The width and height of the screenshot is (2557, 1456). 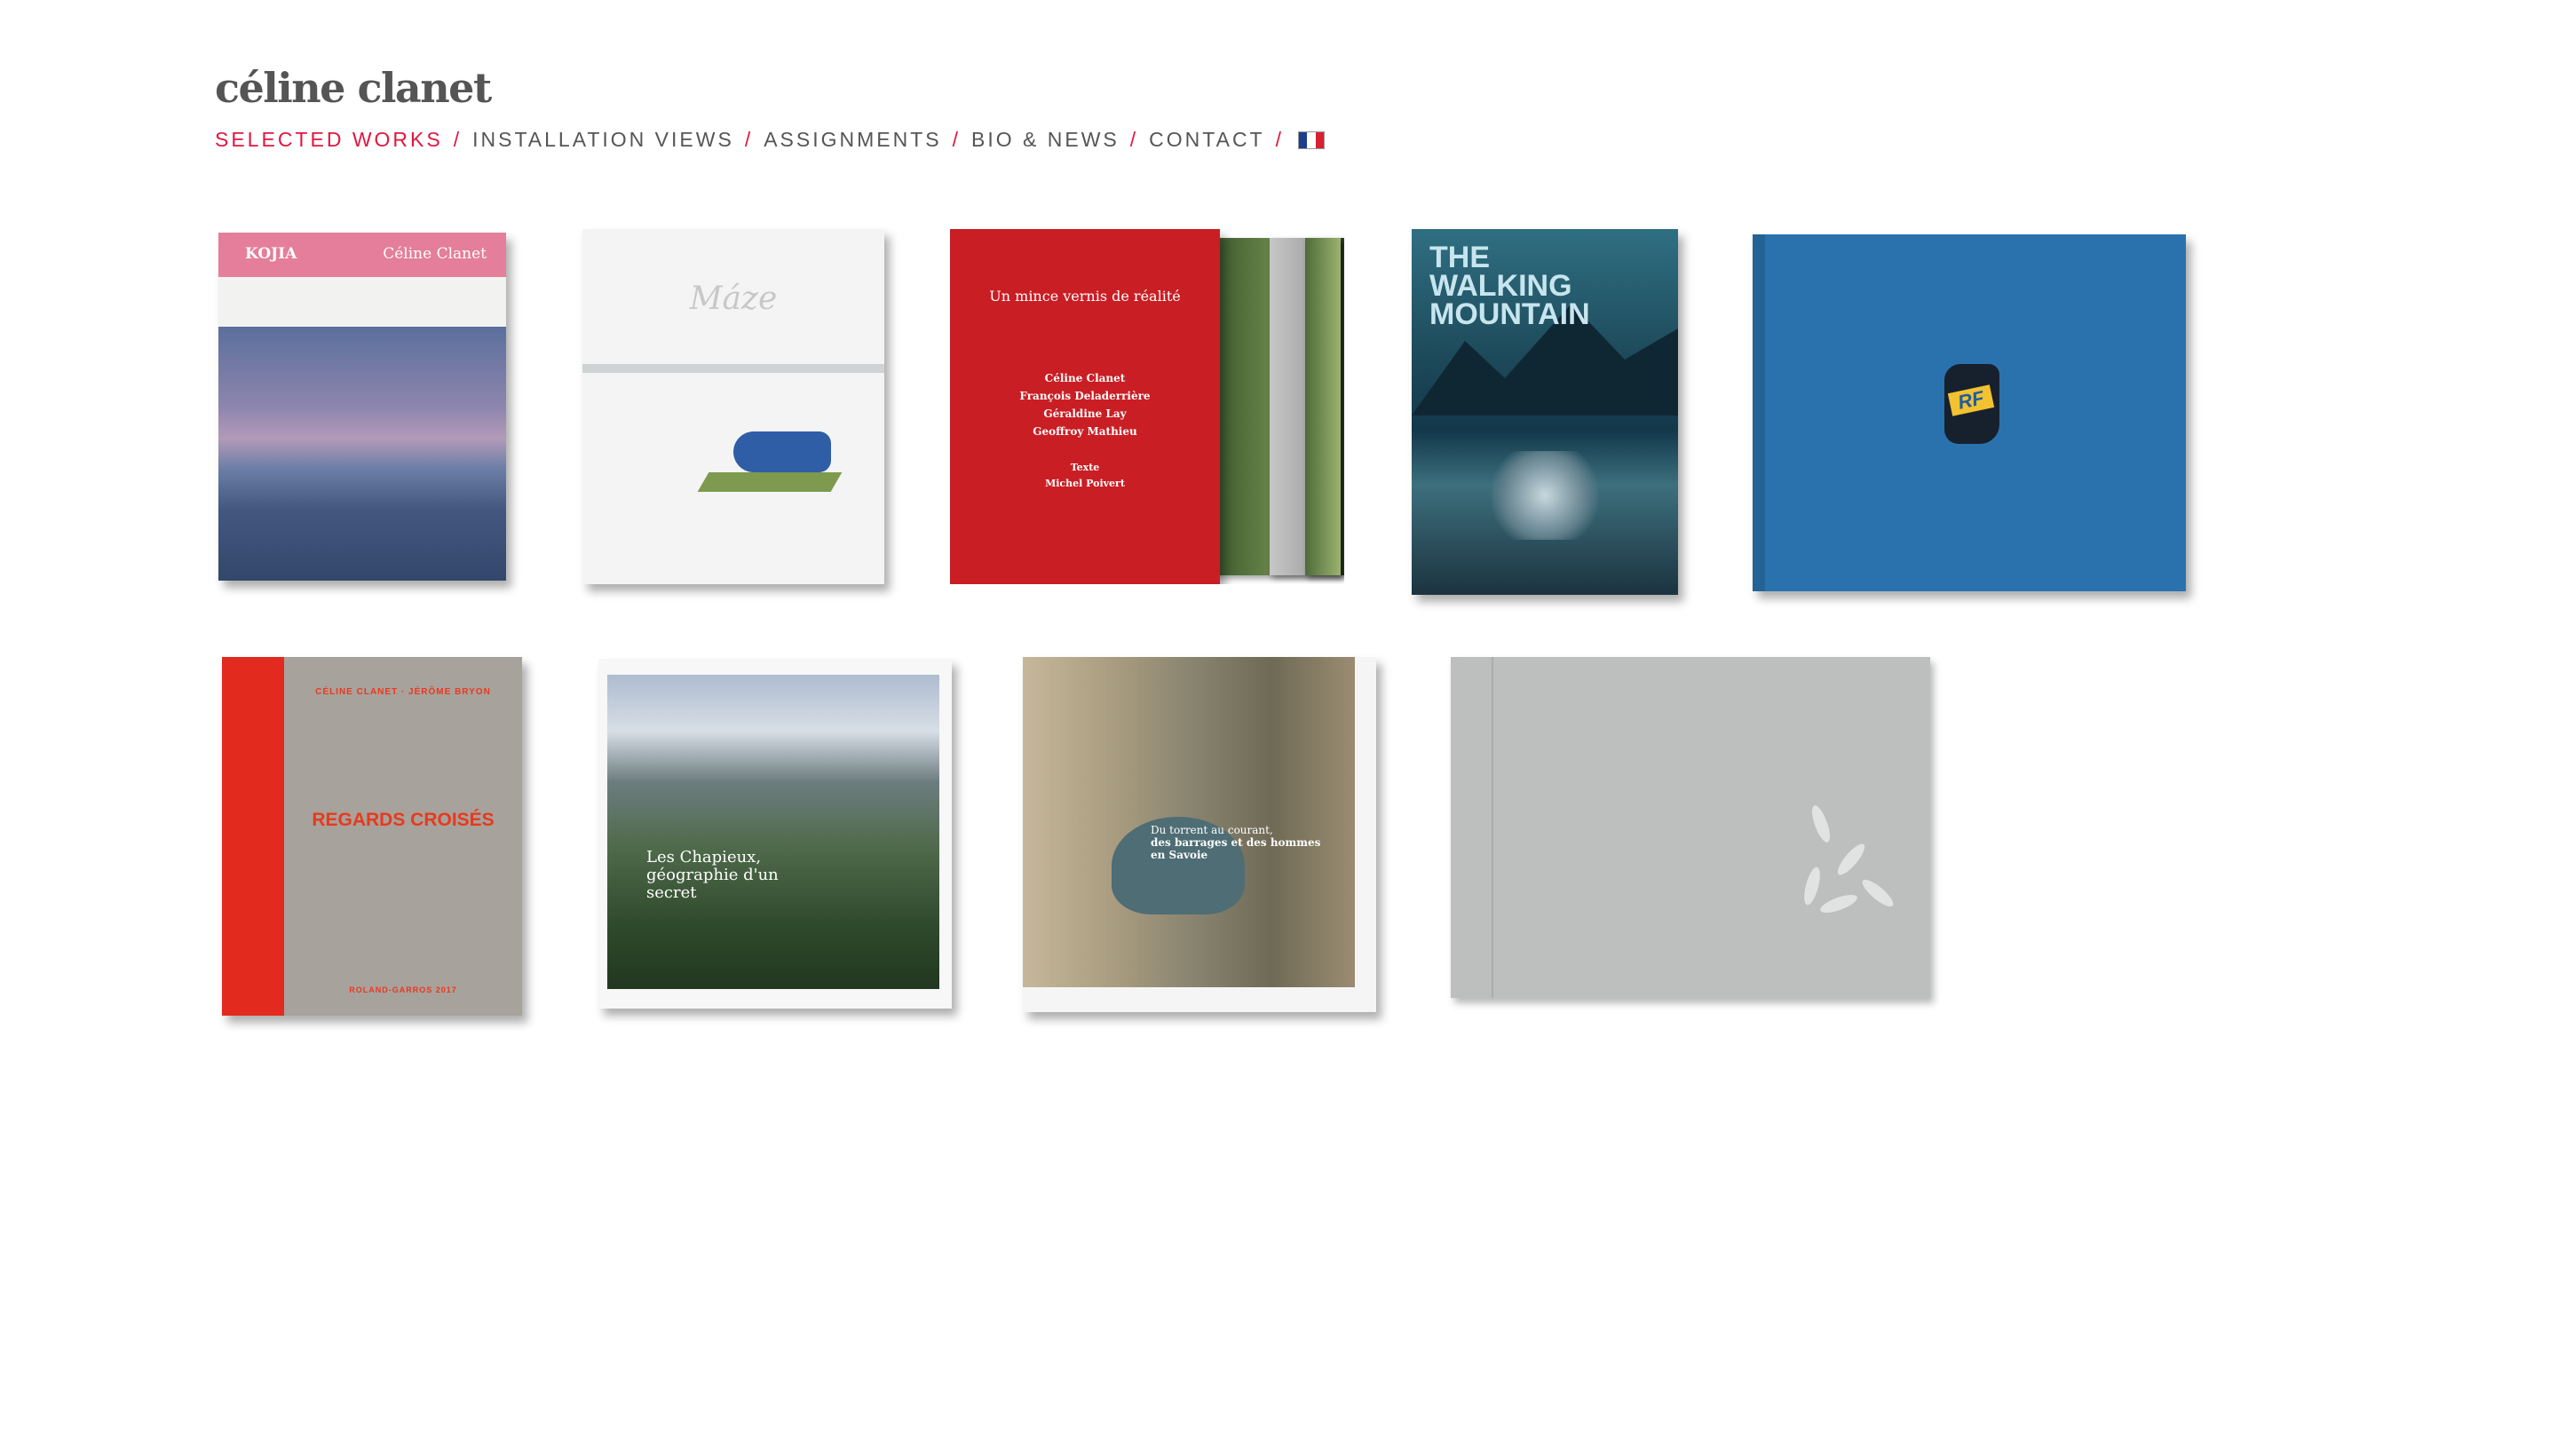 I want to click on cover-horizon, so click(x=733, y=368).